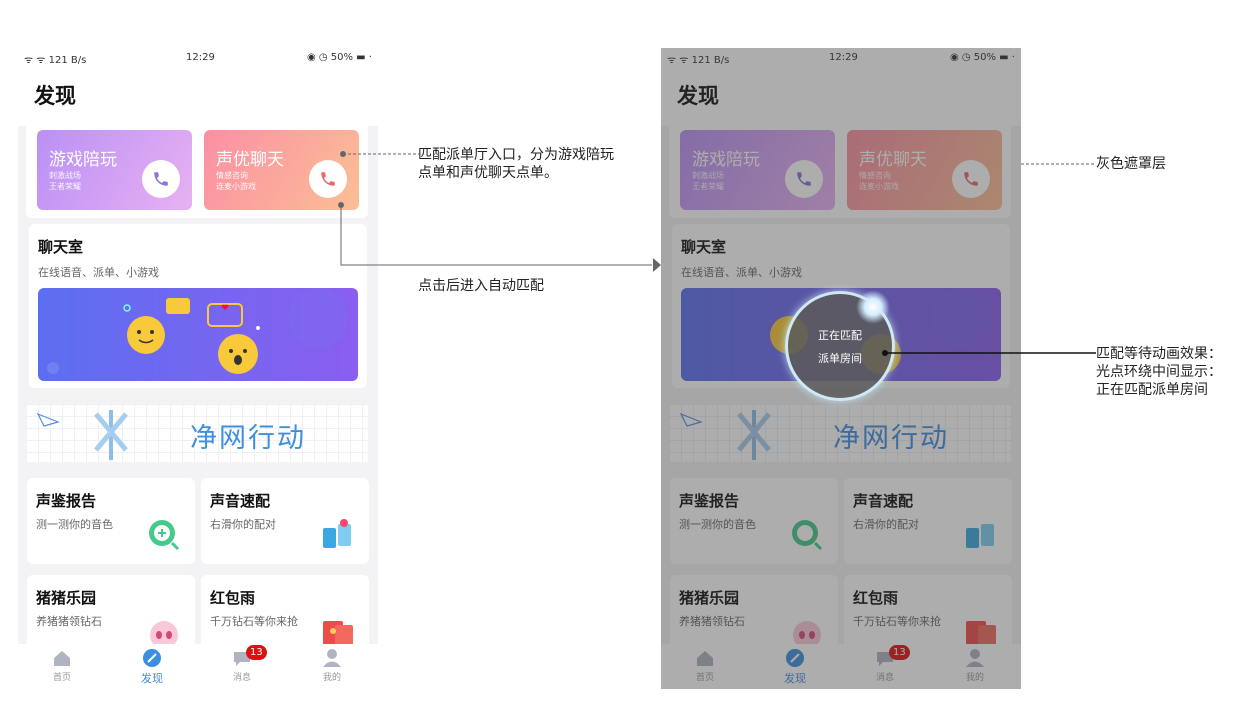 This screenshot has width=1235, height=702. Describe the element at coordinates (341, 205) in the screenshot. I see `connector-dot-voice` at that location.